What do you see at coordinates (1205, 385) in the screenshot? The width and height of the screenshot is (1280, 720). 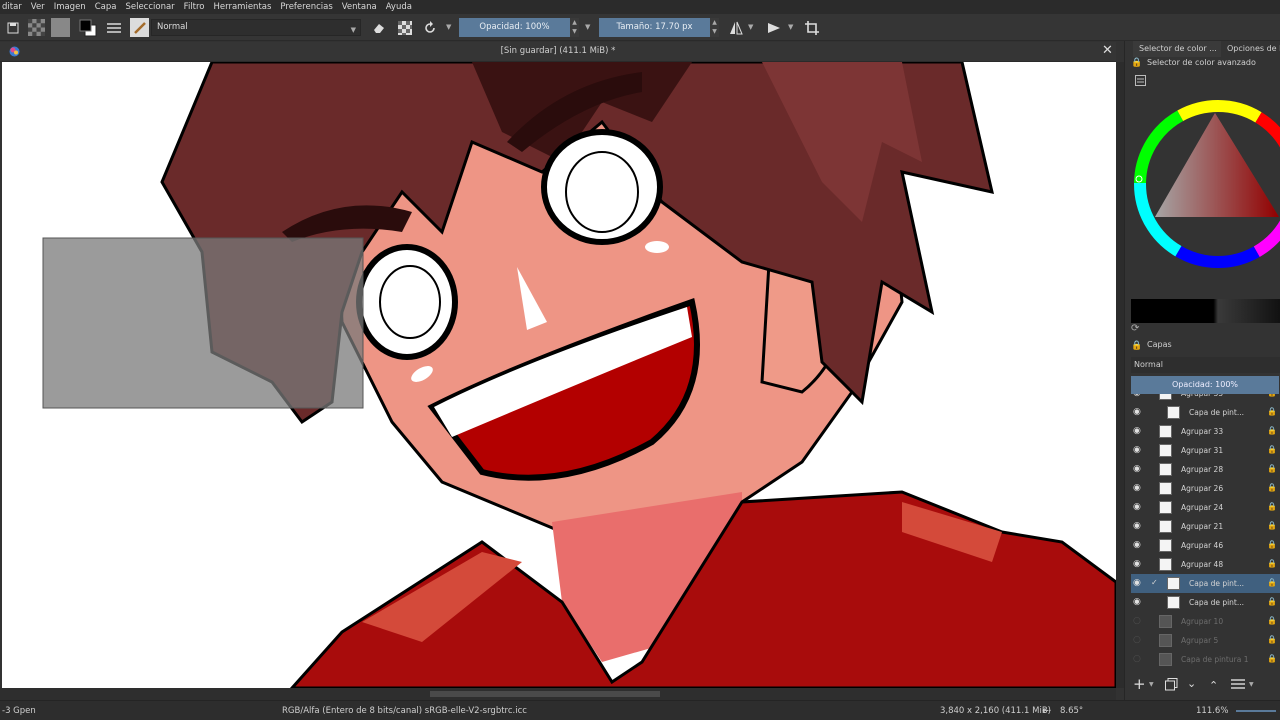 I see `layer-opacity-slider: Opacidad: 100%` at bounding box center [1205, 385].